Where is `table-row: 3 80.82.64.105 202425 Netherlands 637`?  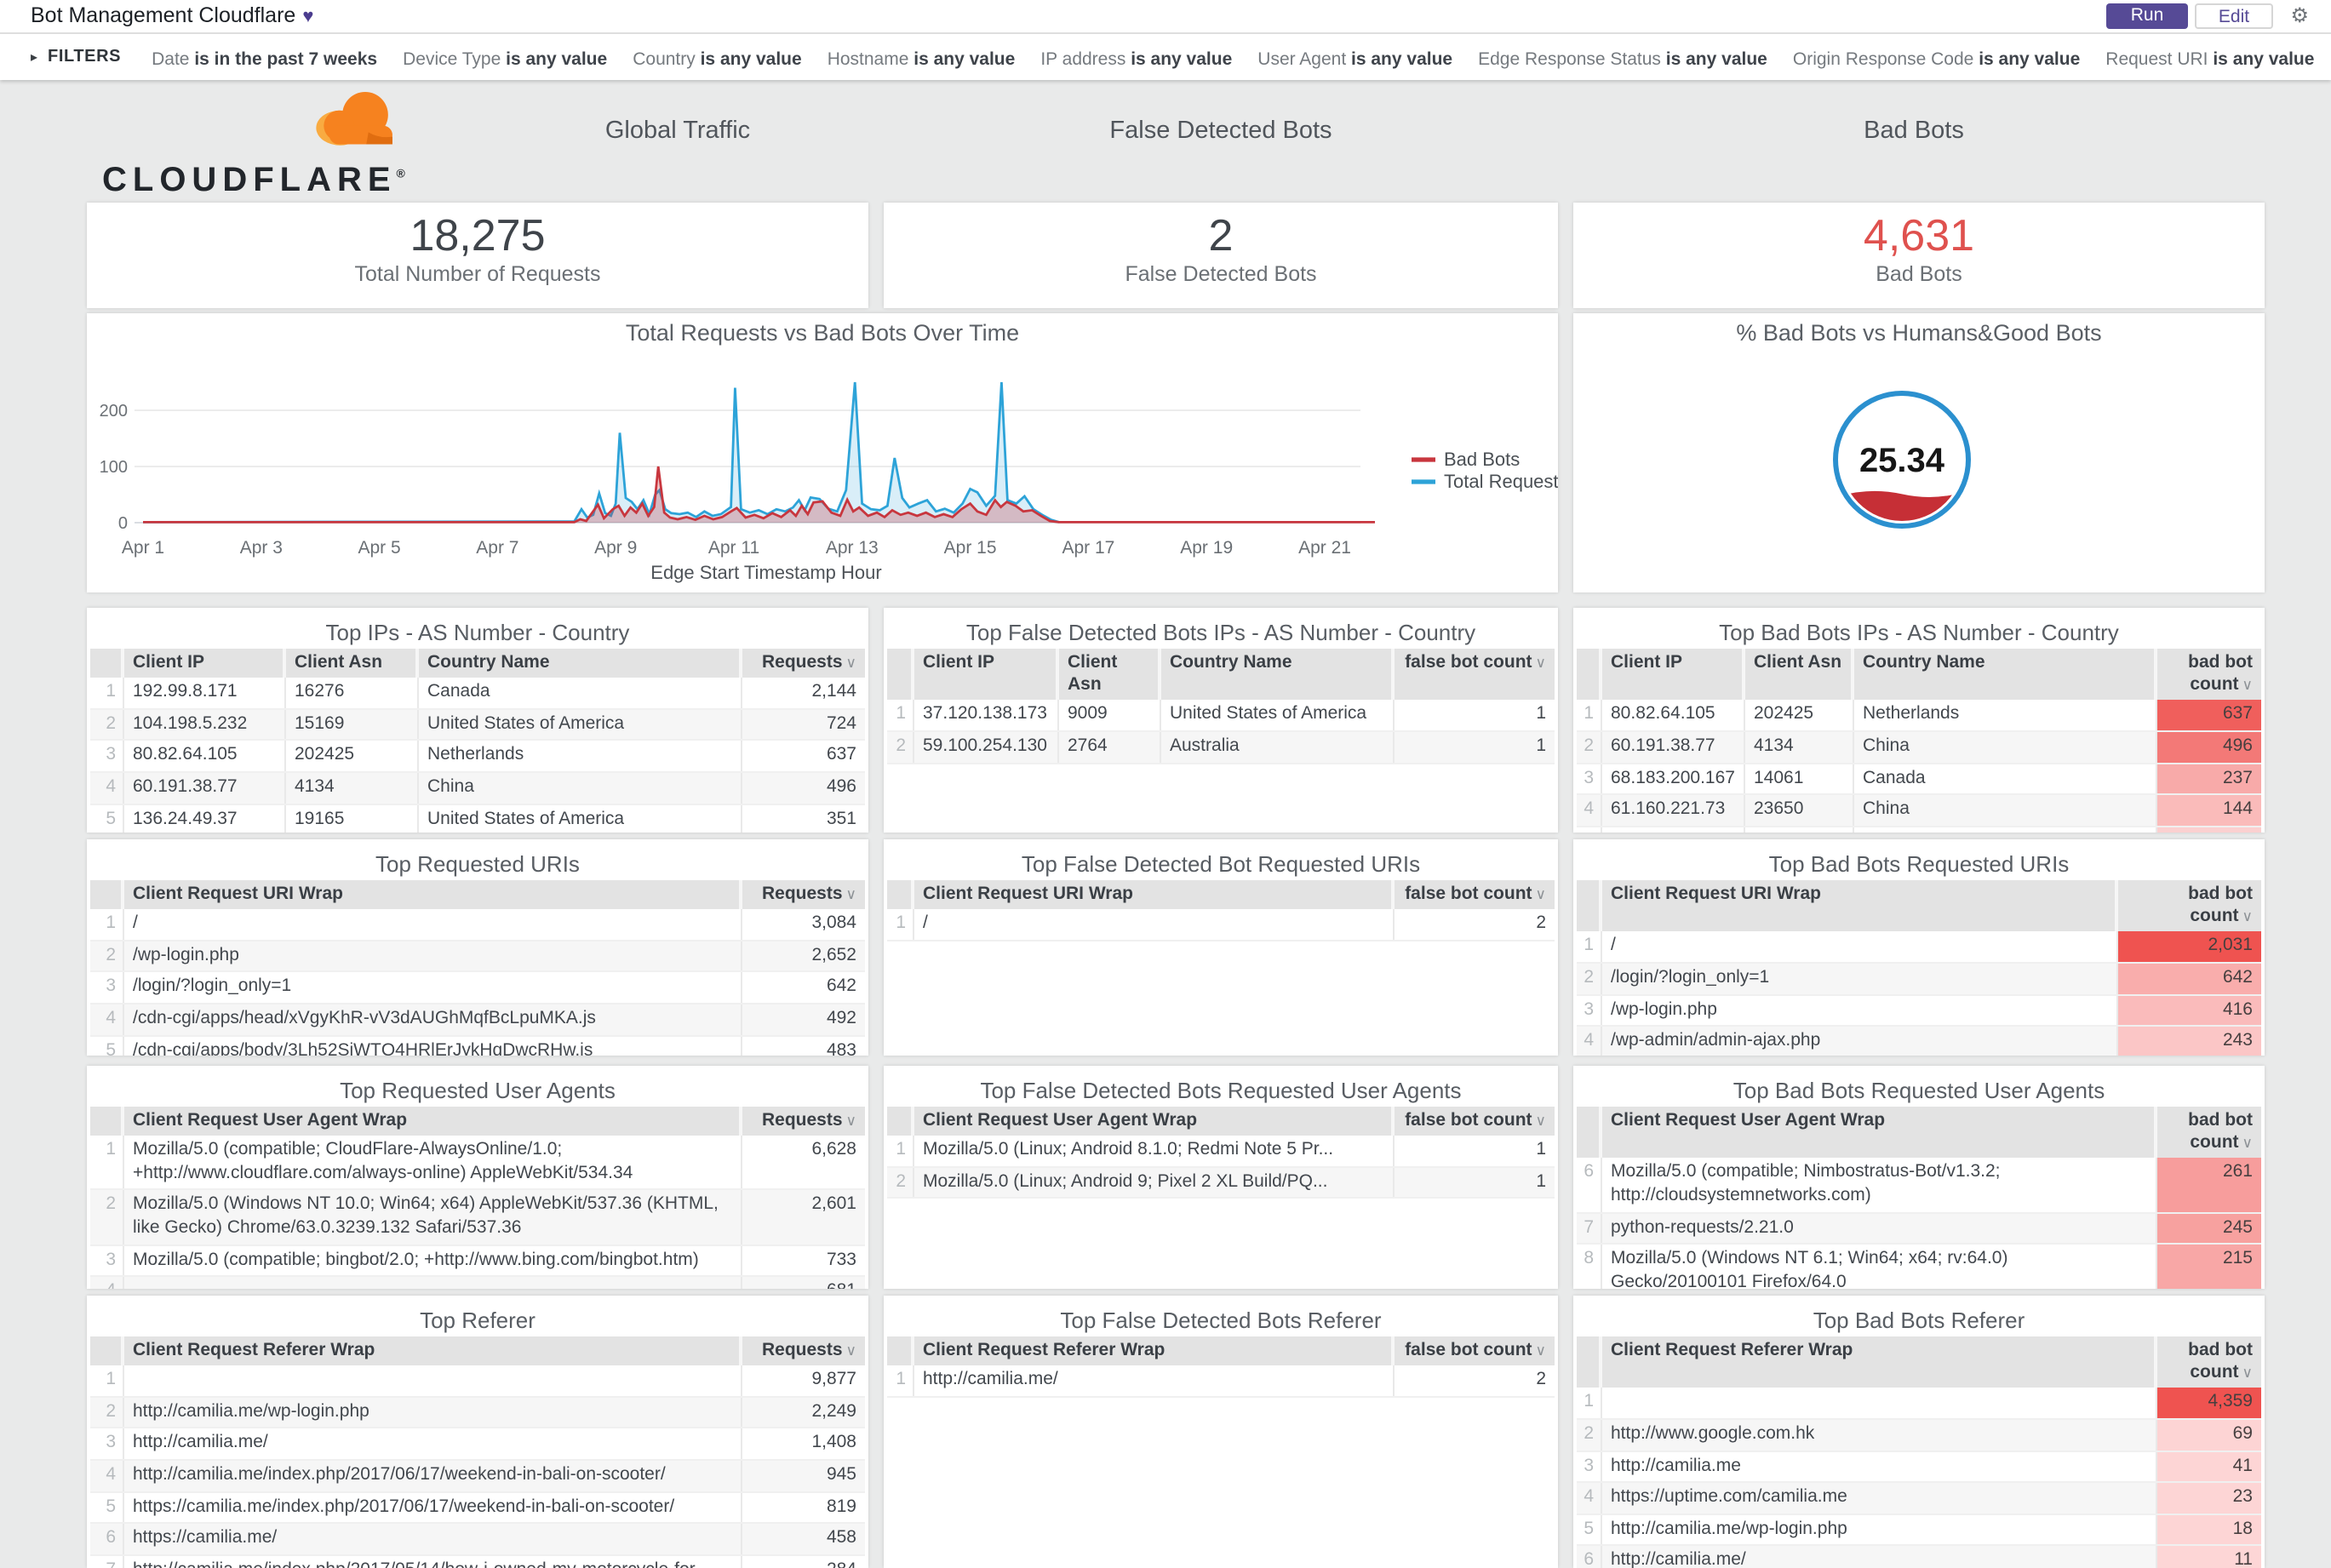 table-row: 3 80.82.64.105 202425 Netherlands 637 is located at coordinates (477, 758).